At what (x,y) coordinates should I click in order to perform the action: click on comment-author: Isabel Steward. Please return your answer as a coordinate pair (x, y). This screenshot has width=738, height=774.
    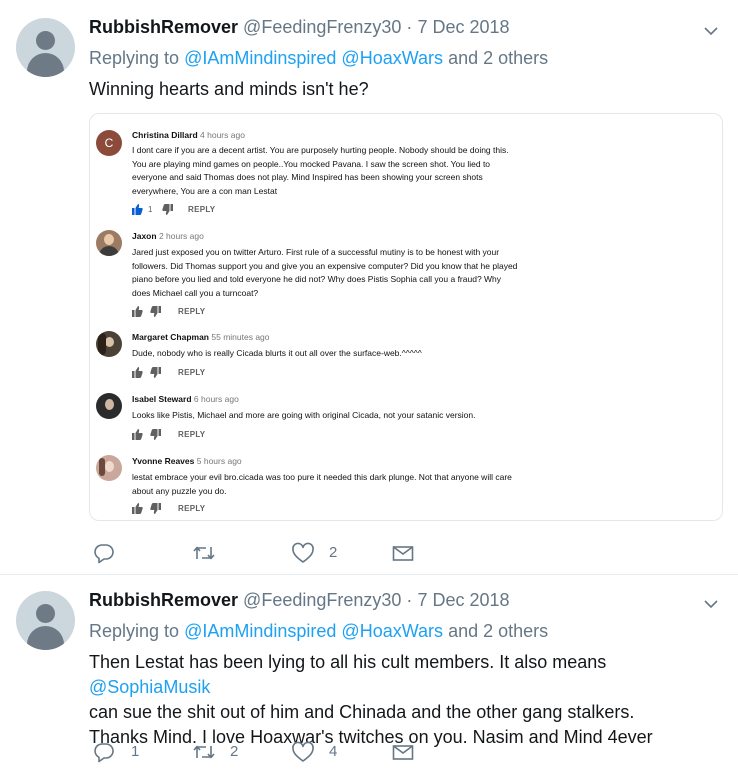
    Looking at the image, I should click on (162, 399).